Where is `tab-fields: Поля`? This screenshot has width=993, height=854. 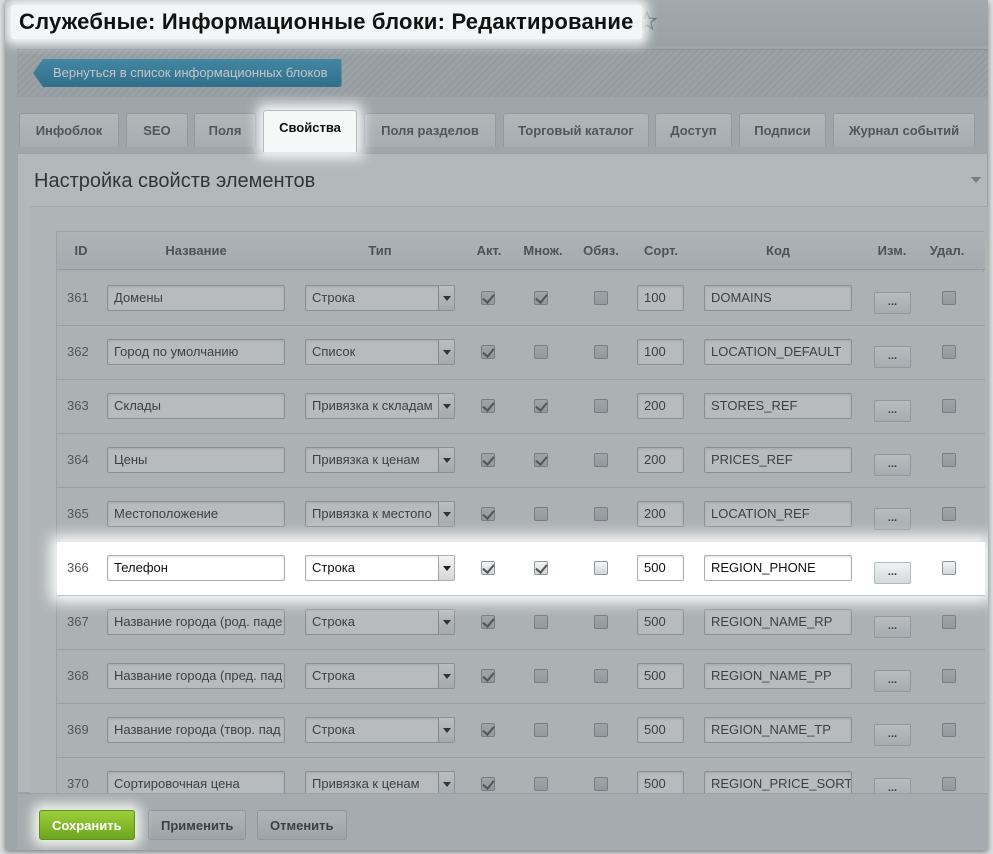 tab-fields: Поля is located at coordinates (225, 130).